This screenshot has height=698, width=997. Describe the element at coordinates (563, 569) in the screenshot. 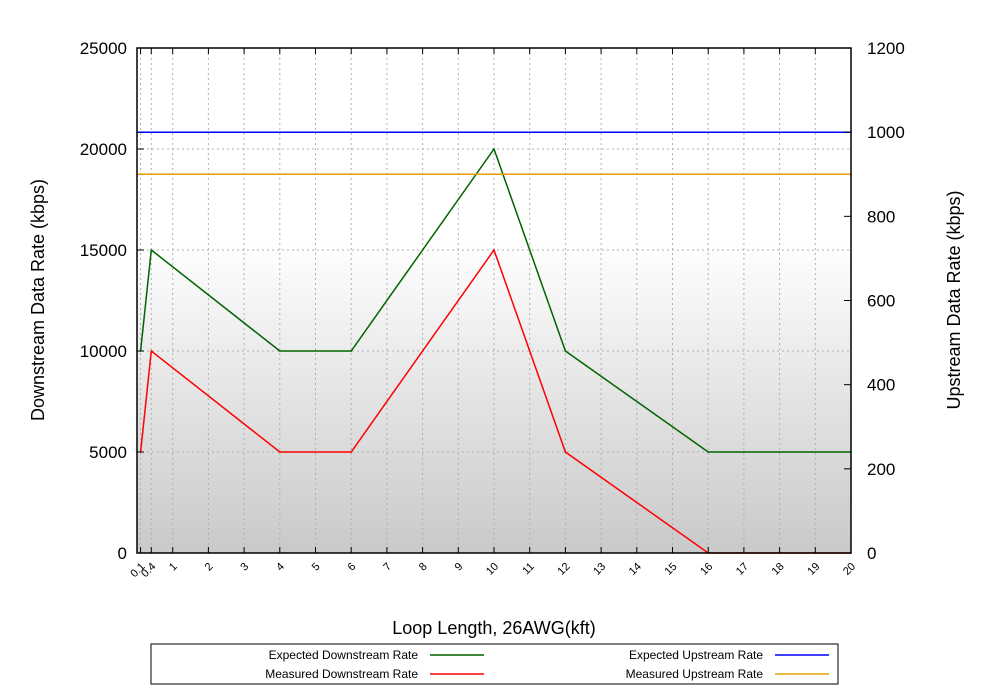

I see `x-tick-label: 12` at that location.